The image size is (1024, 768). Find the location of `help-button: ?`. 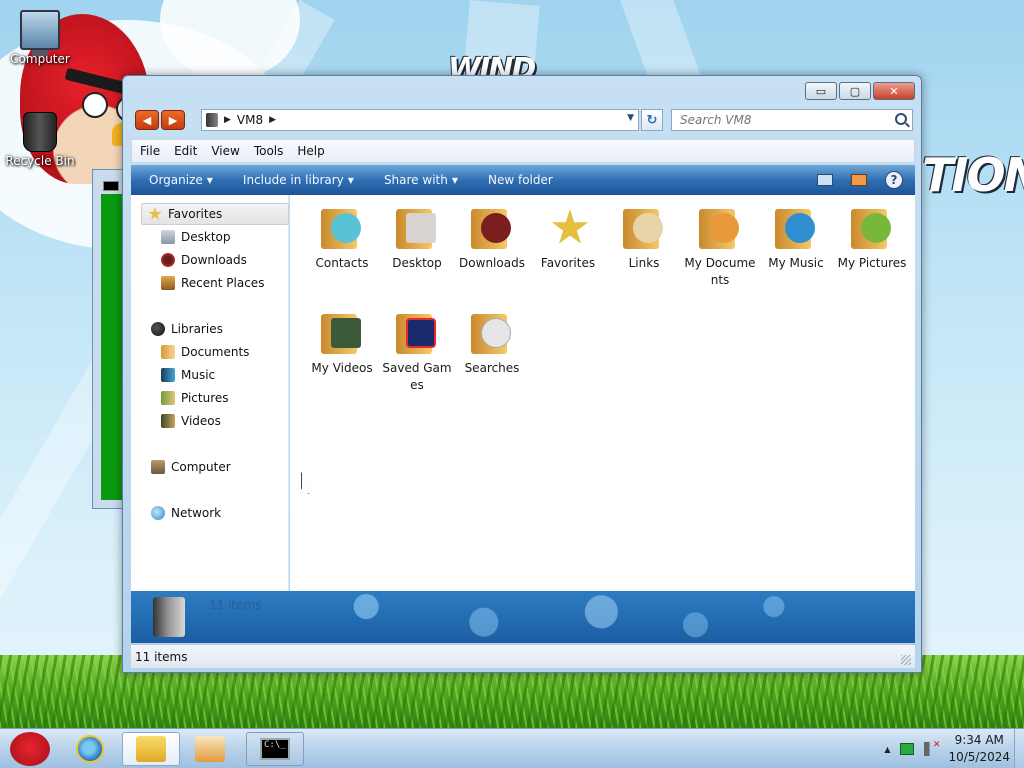

help-button: ? is located at coordinates (894, 180).